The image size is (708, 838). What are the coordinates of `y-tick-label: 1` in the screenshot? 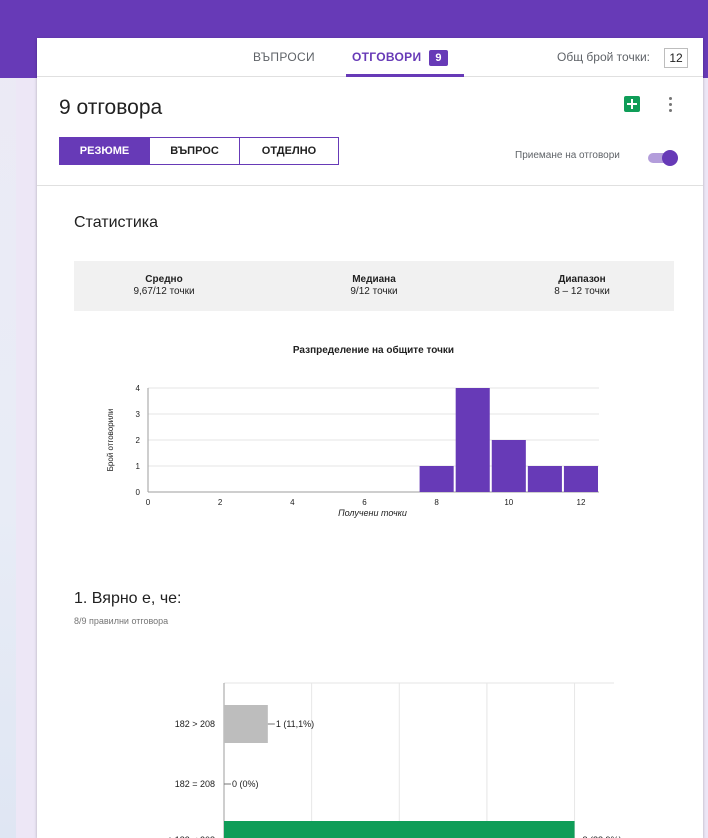 It's located at (138, 466).